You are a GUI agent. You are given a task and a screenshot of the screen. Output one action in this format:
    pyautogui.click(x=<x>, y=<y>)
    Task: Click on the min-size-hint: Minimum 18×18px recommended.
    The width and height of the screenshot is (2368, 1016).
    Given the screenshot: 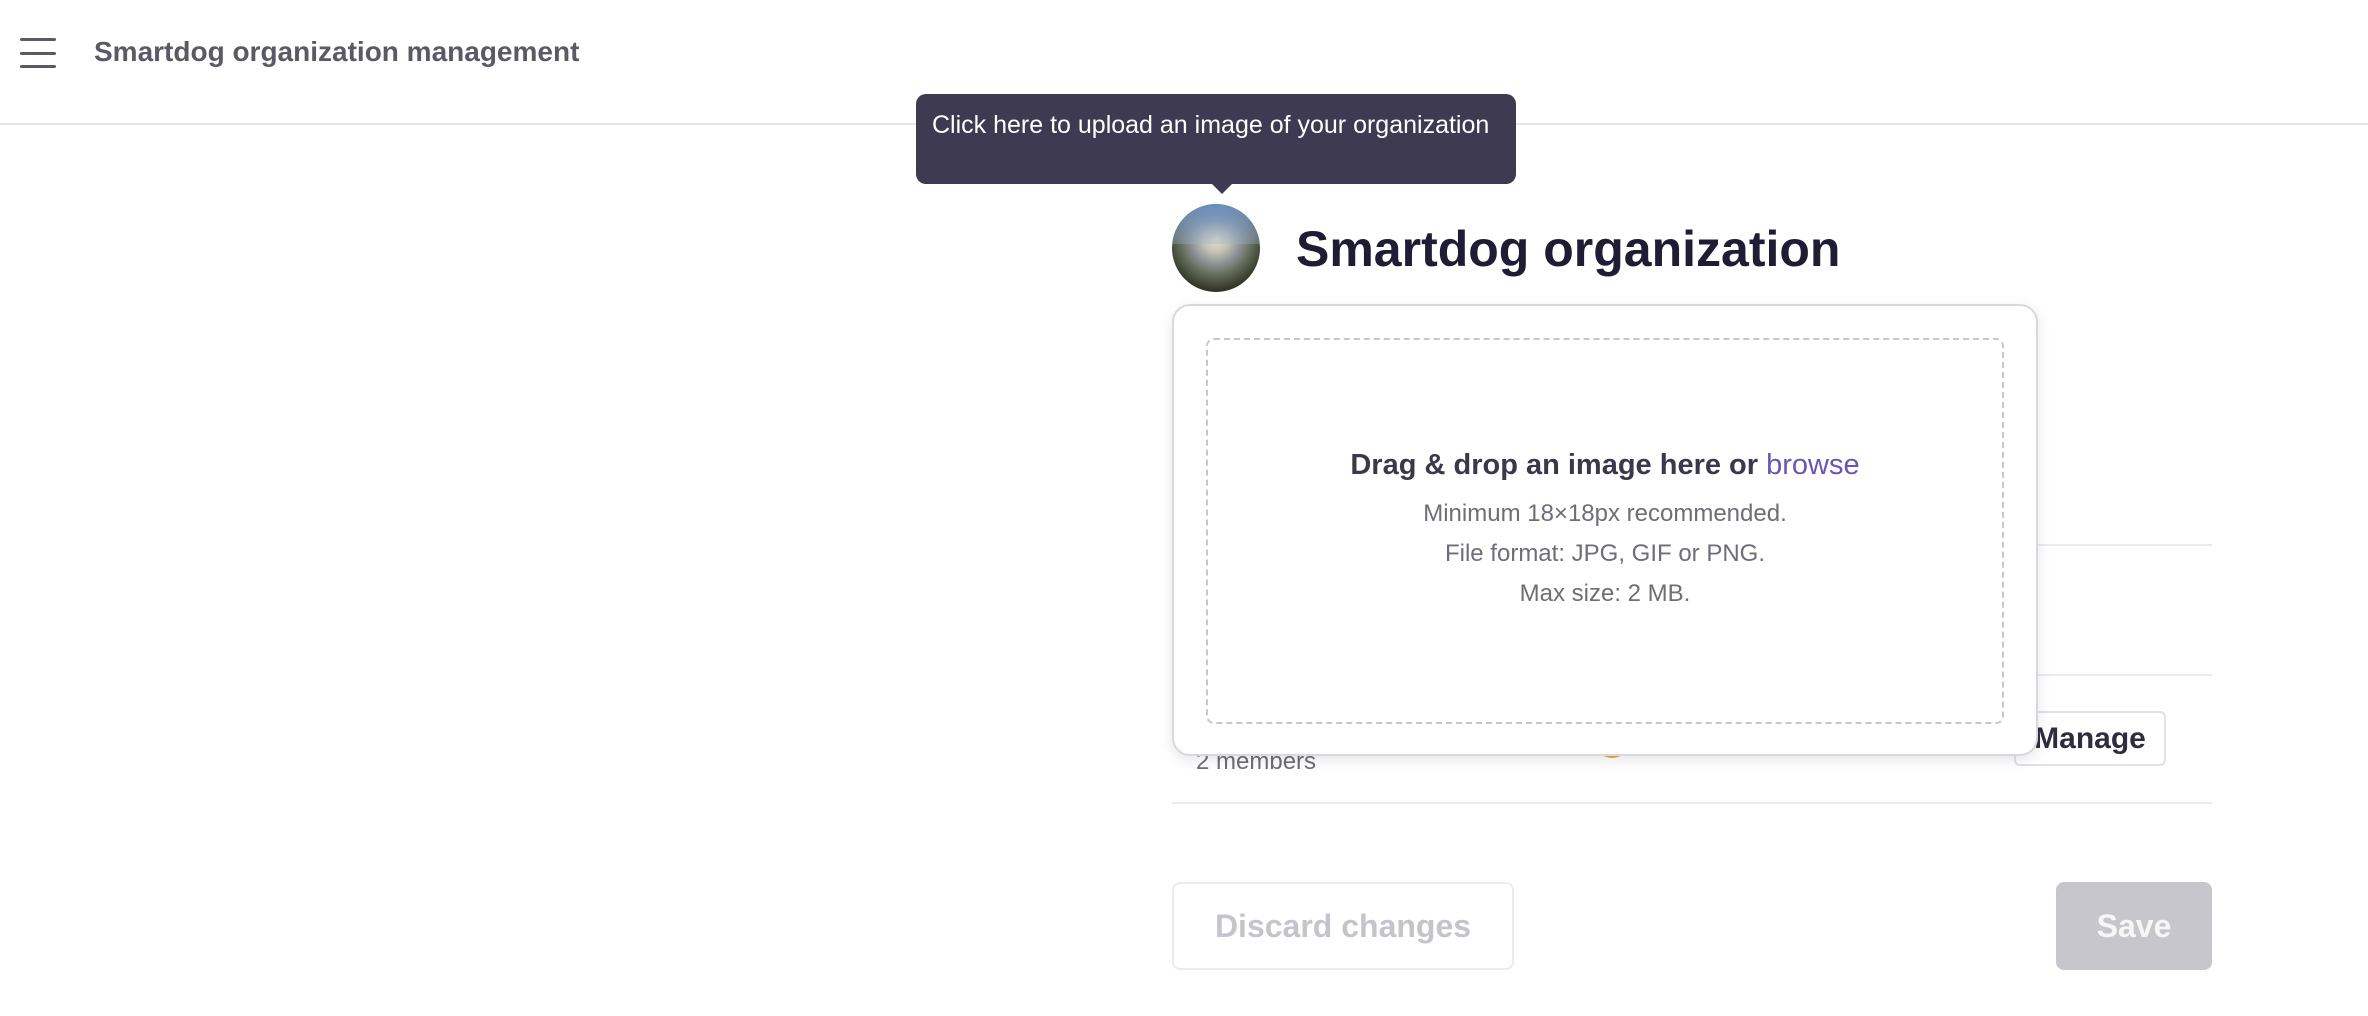 What is the action you would take?
    pyautogui.click(x=1605, y=513)
    